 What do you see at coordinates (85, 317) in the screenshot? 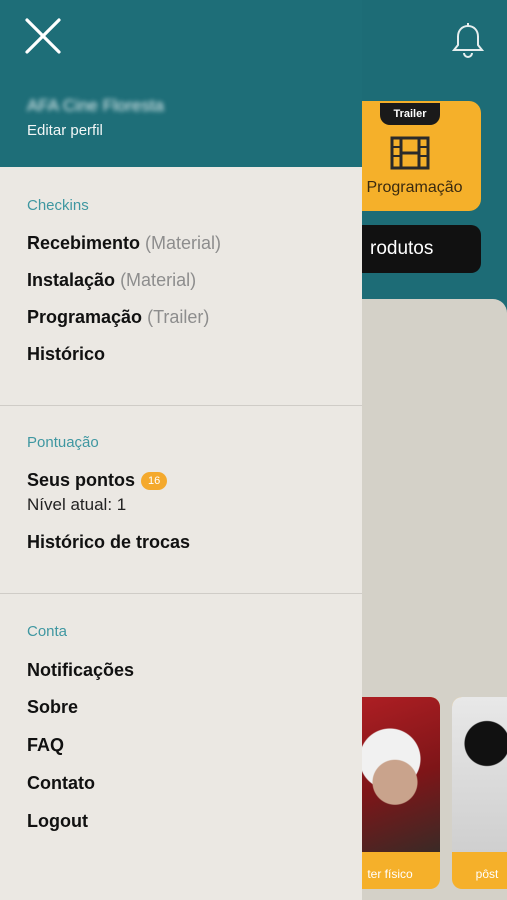
I see `menu-item-label: Programação` at bounding box center [85, 317].